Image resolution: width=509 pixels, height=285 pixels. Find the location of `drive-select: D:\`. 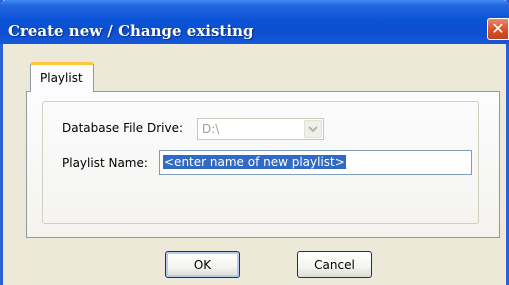

drive-select: D:\ is located at coordinates (260, 129).